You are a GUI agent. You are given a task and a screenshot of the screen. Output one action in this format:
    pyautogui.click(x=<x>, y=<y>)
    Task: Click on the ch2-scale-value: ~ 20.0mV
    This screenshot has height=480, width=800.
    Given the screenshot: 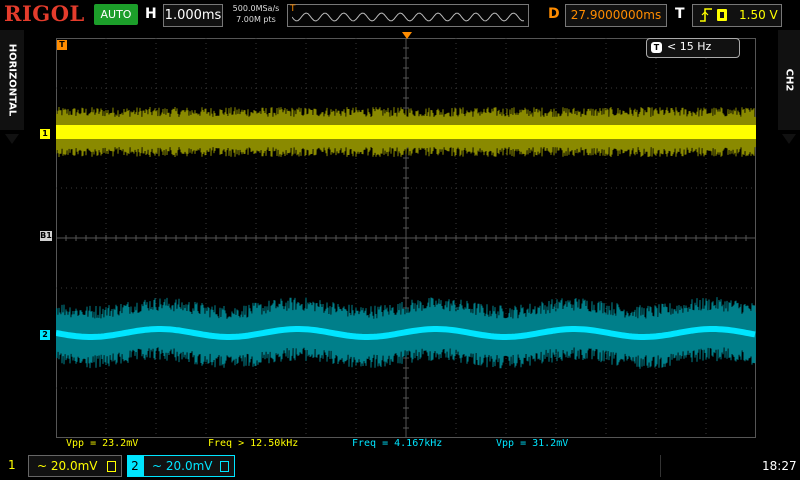 What is the action you would take?
    pyautogui.click(x=182, y=466)
    